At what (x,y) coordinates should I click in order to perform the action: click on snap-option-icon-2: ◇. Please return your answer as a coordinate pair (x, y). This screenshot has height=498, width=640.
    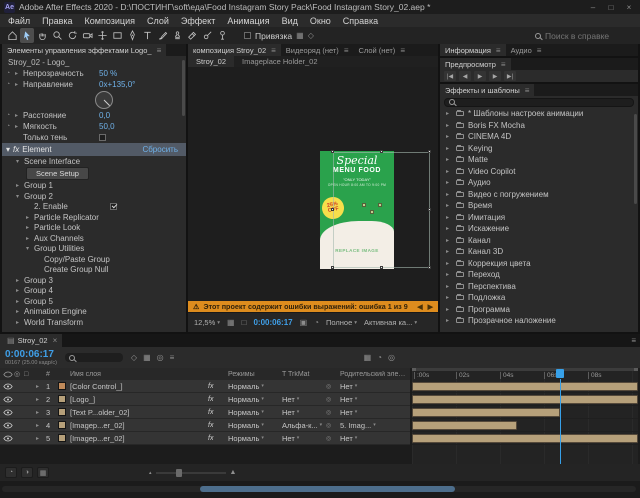
    Looking at the image, I should click on (311, 35).